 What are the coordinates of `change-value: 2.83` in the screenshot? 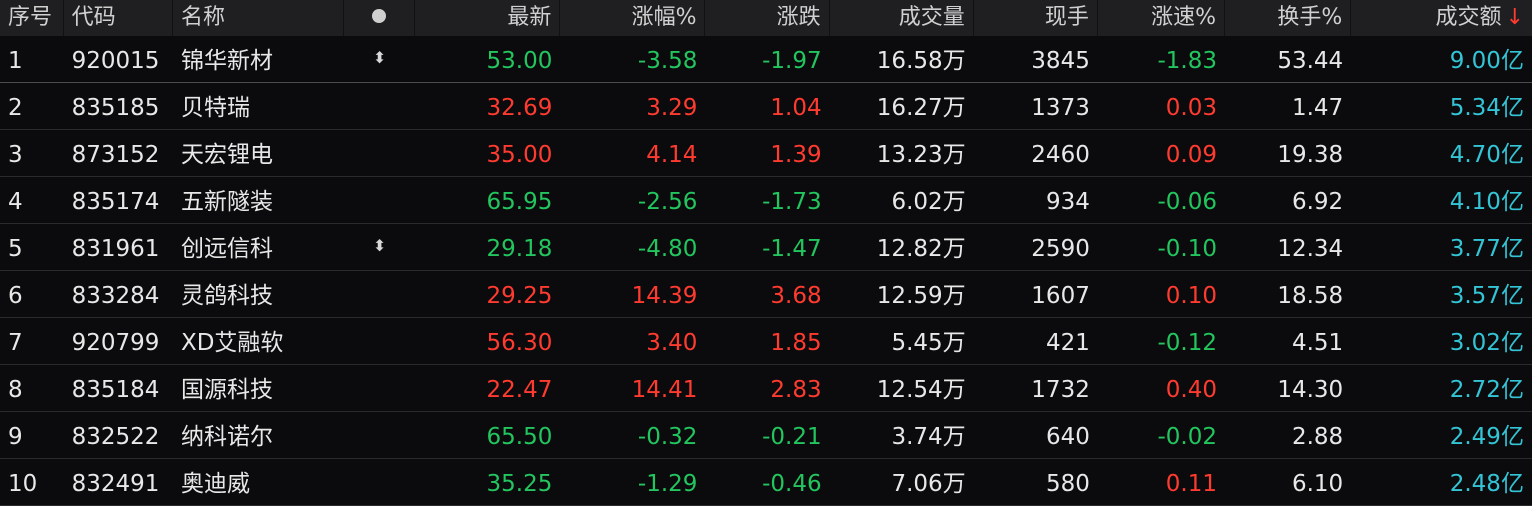 It's located at (796, 390).